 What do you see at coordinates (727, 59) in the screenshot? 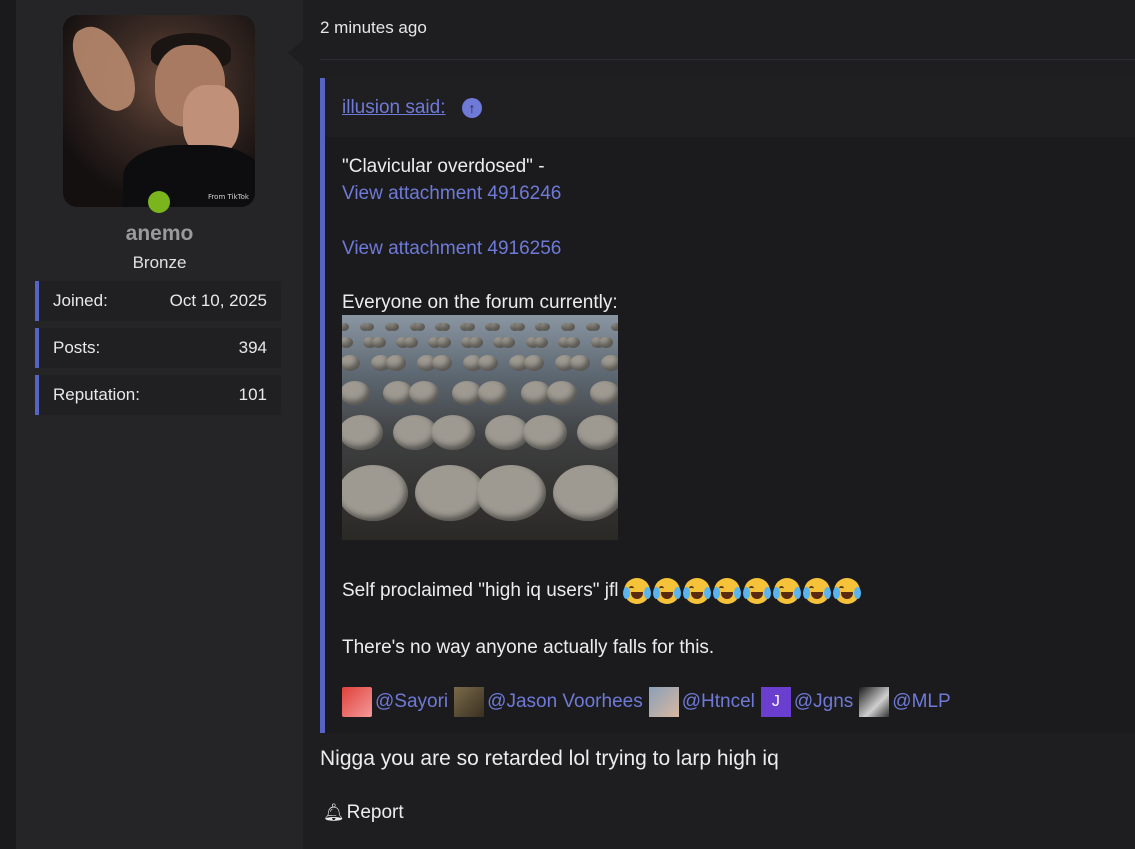
I see `post-header-divider` at bounding box center [727, 59].